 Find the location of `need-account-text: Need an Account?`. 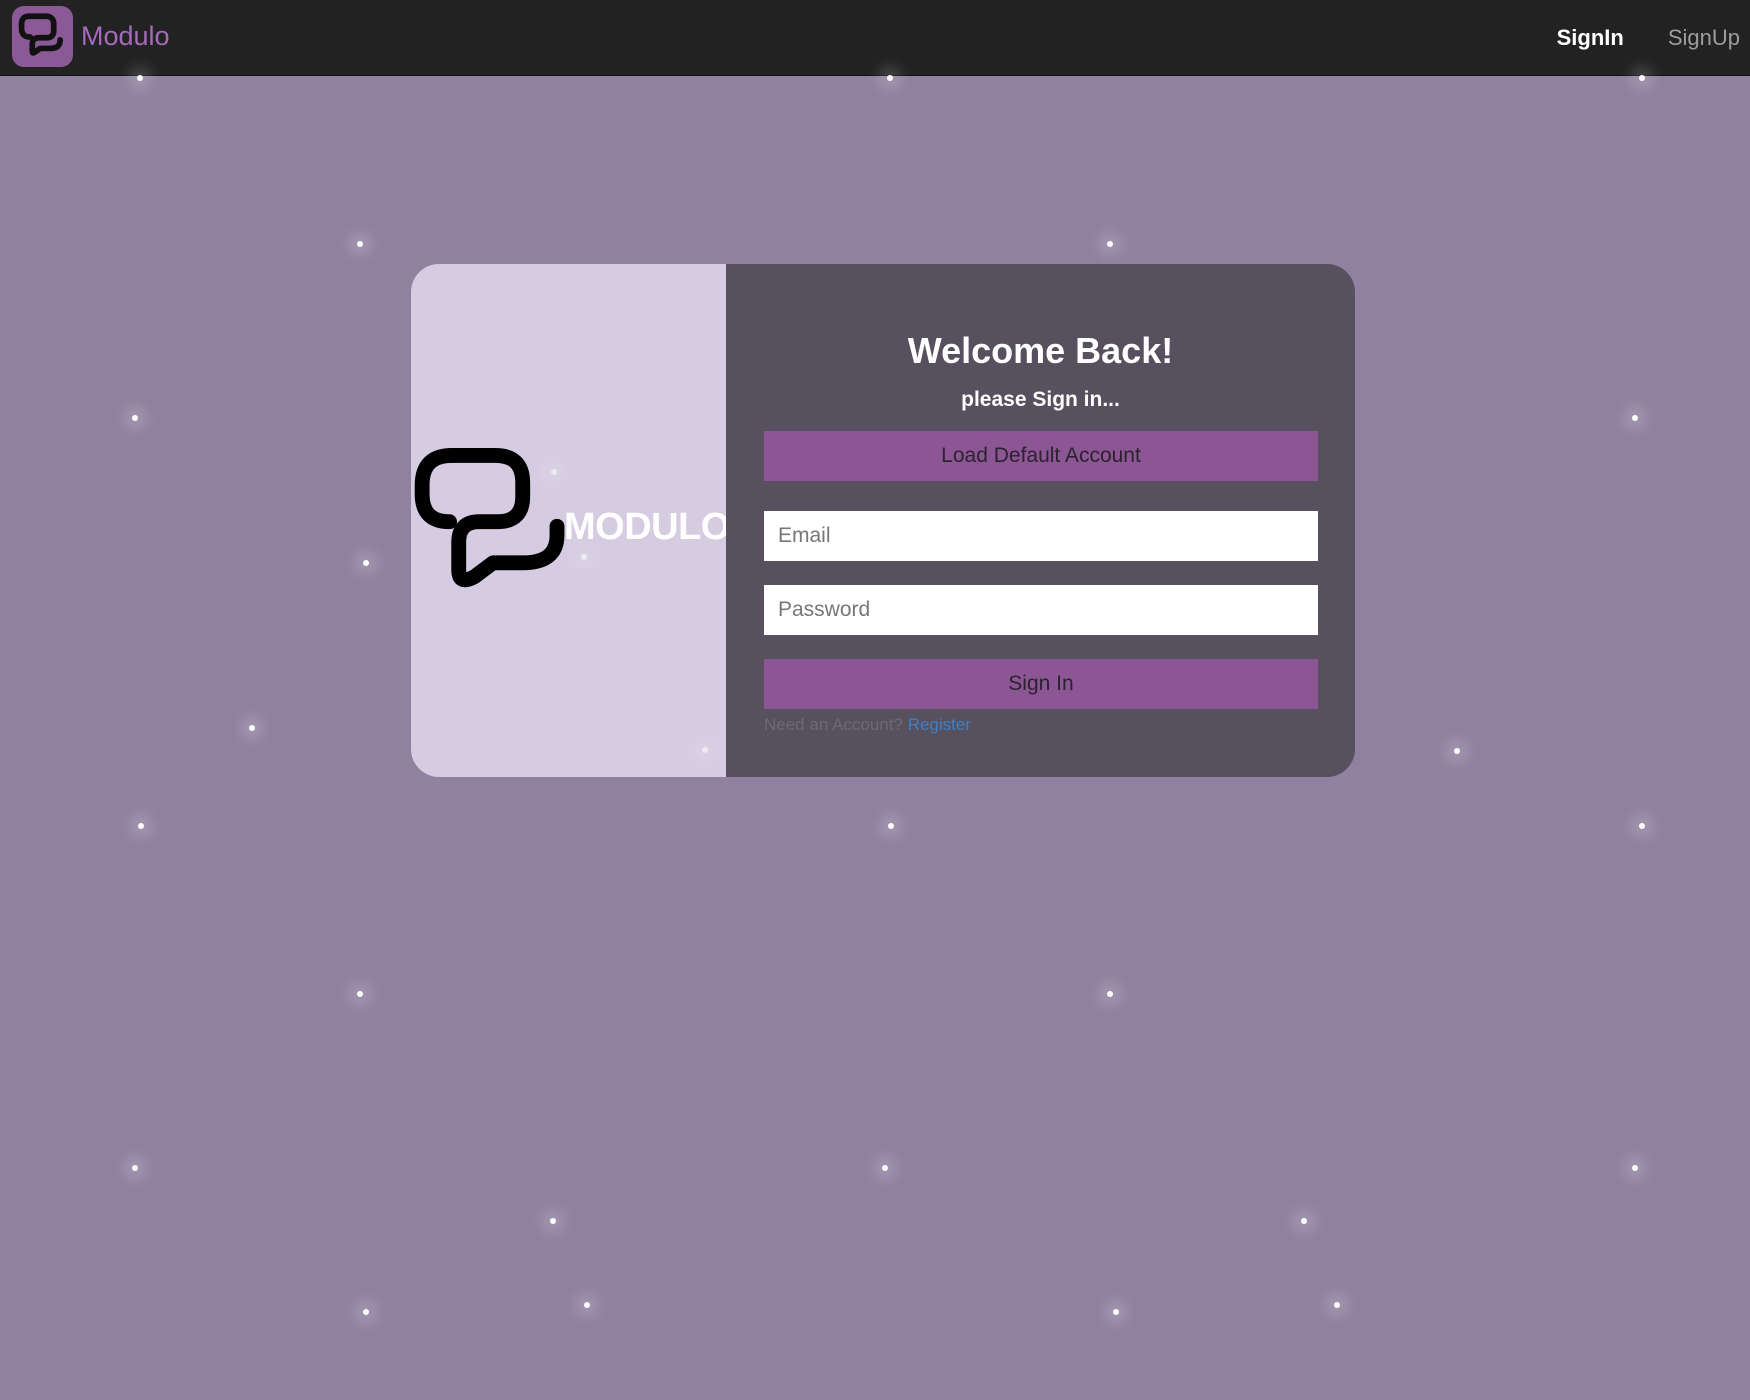

need-account-text: Need an Account? is located at coordinates (833, 724).